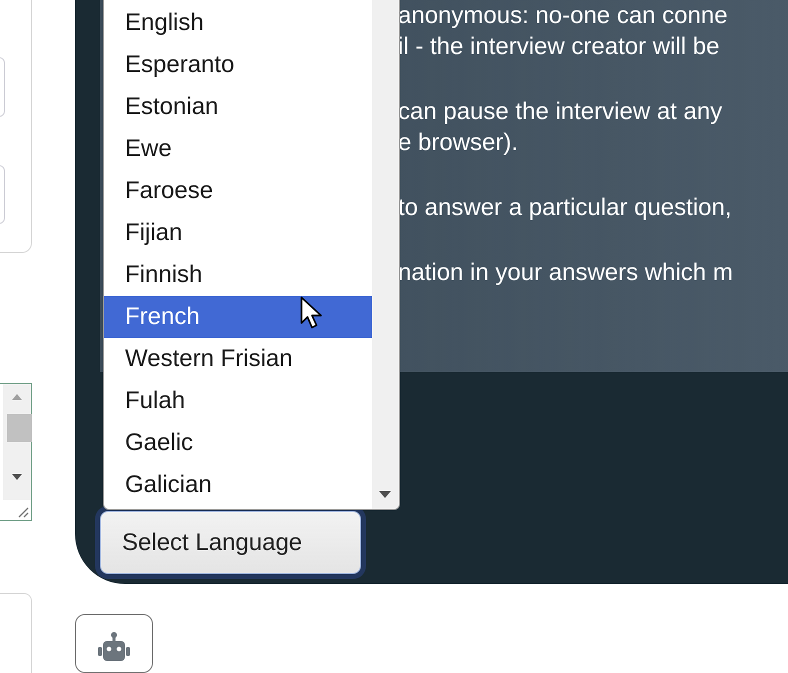  What do you see at coordinates (238, 149) in the screenshot?
I see `language-option: Ewe` at bounding box center [238, 149].